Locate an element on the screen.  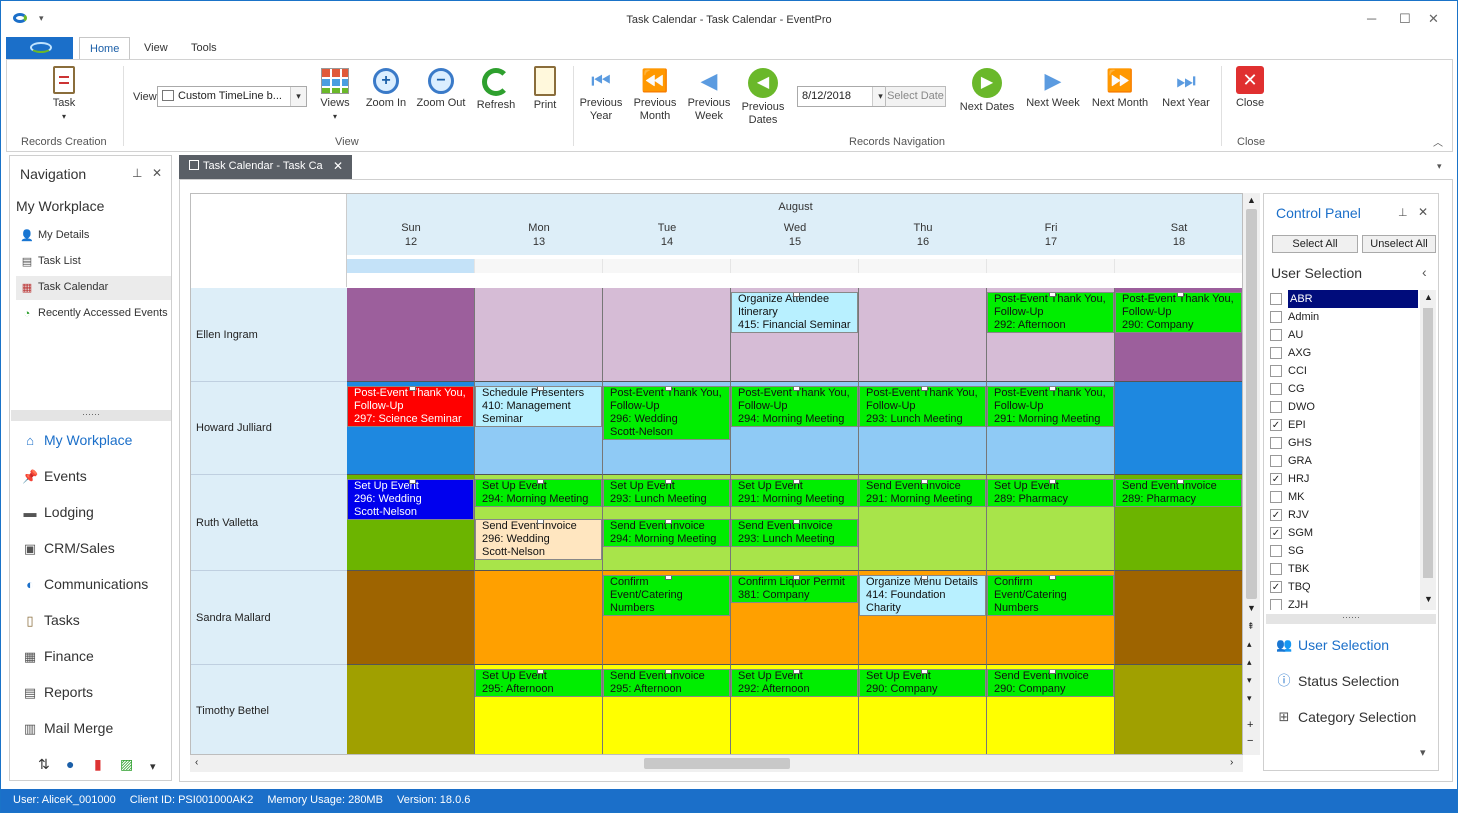
user-checkbox-row: AU is located at coordinates (1343, 335).